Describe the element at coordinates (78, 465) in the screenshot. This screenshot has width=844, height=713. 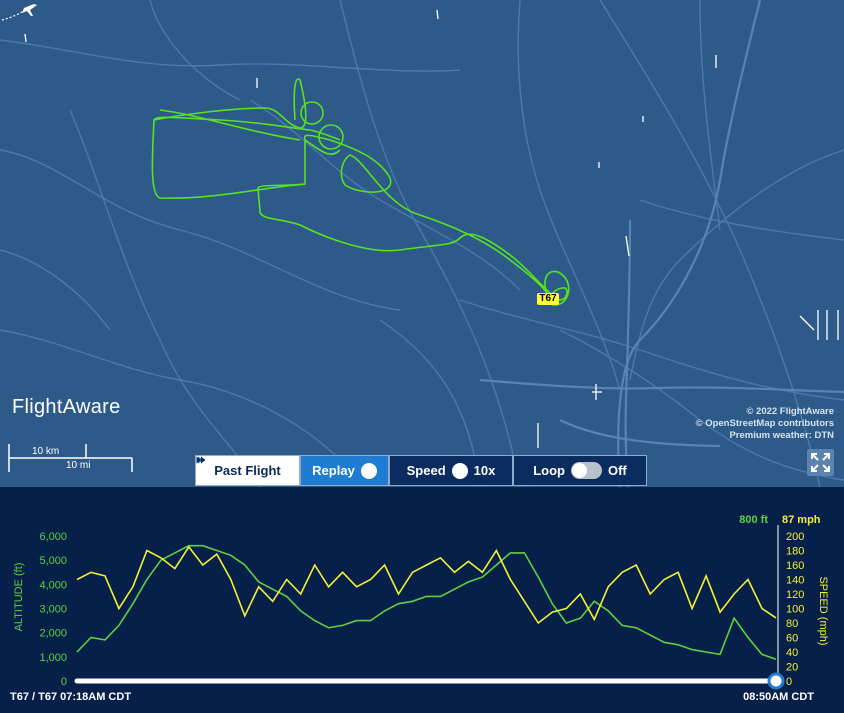
I see `scale-mi-label: 10 mi` at that location.